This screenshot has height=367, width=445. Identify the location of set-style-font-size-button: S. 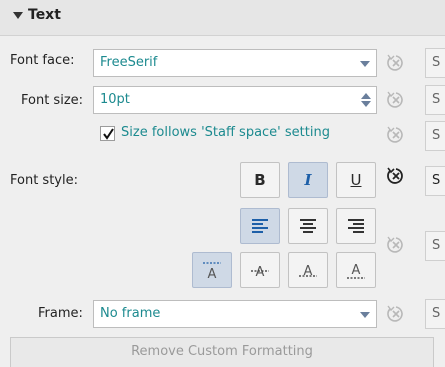
(435, 100).